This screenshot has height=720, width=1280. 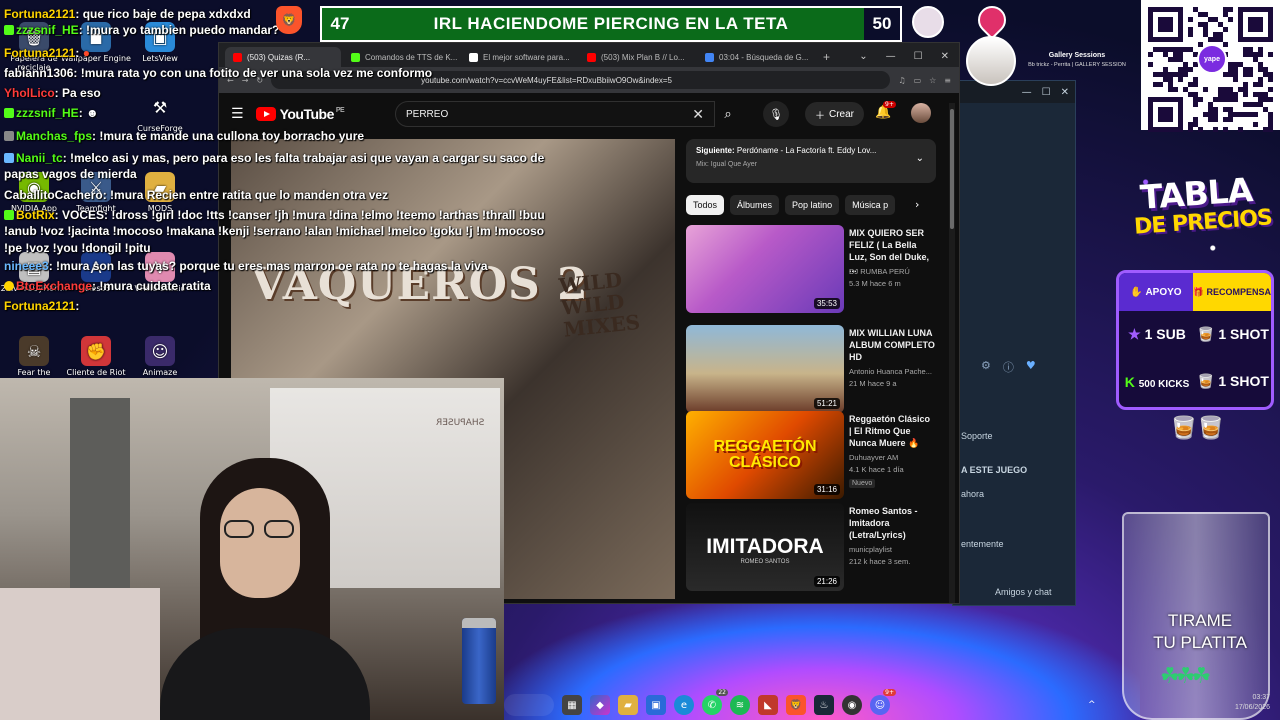 I want to click on chip-todos: Todos, so click(x=705, y=205).